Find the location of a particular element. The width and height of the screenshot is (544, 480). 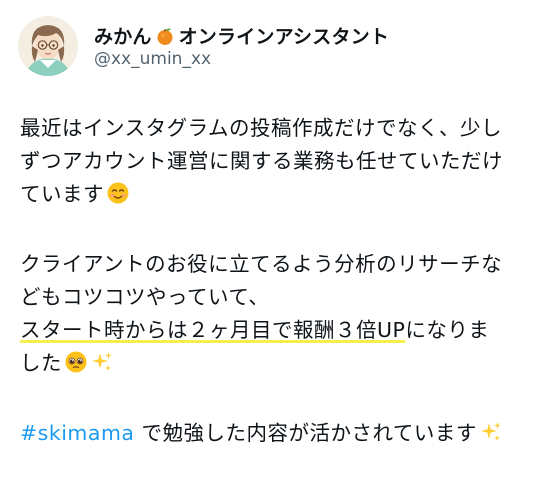

highlighted-text: スタート時からは２ヶ月目で報酬３倍UP is located at coordinates (213, 330).